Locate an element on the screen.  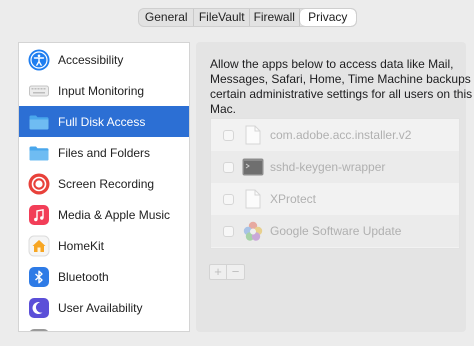
music-icon is located at coordinates (39, 215).